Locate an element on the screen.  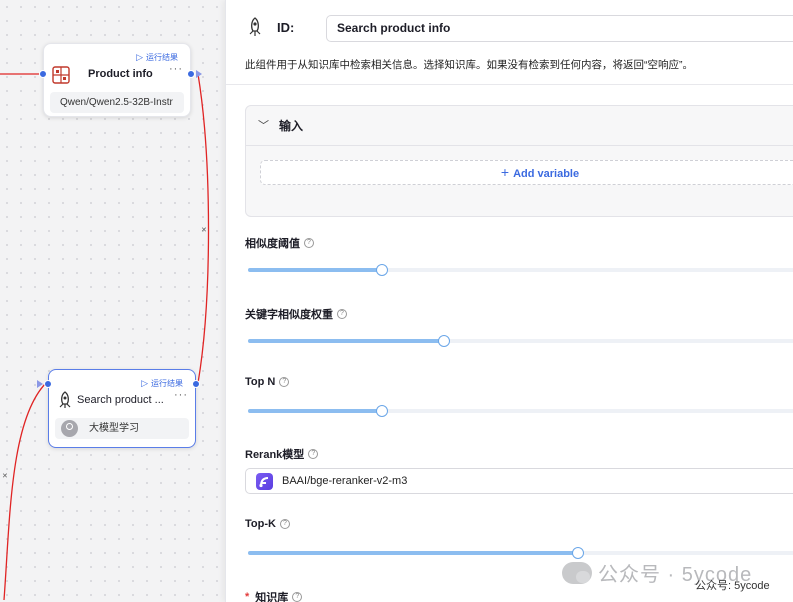
llm-node-icon is located at coordinates (61, 75).